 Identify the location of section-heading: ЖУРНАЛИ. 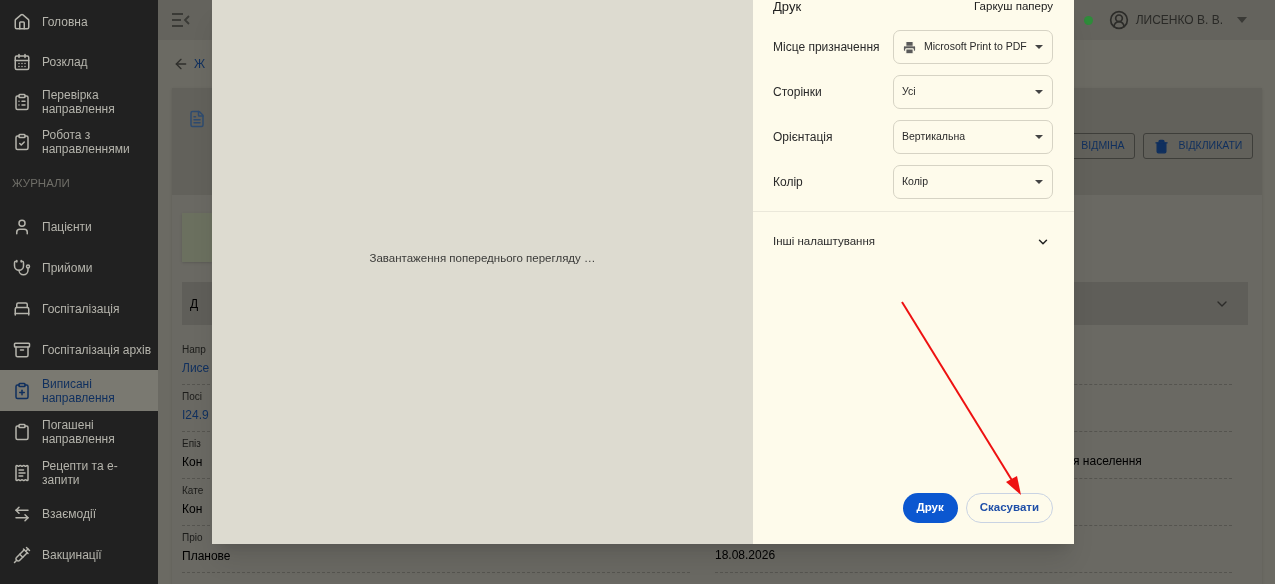
(41, 184).